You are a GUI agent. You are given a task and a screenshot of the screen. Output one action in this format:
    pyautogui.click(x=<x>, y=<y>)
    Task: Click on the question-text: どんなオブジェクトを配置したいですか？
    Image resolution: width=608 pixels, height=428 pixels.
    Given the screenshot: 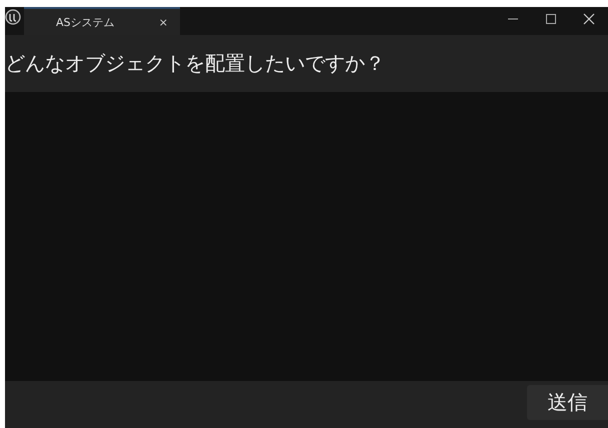 What is the action you would take?
    pyautogui.click(x=195, y=63)
    